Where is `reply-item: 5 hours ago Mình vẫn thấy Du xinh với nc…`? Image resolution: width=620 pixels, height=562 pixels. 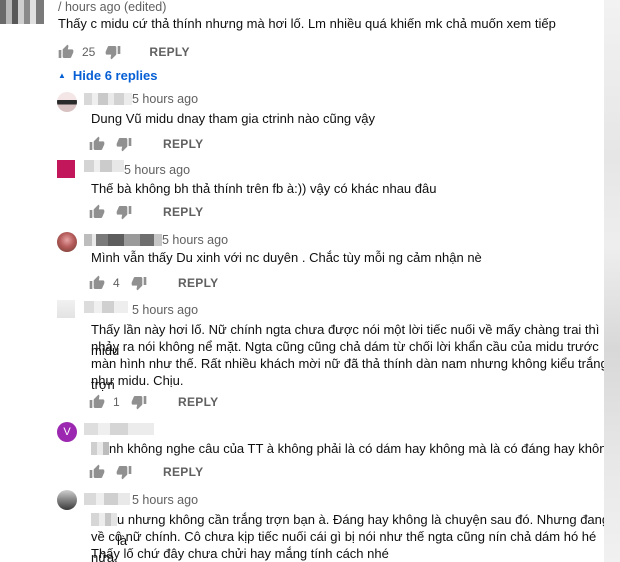
reply-item: 5 hours ago Mình vẫn thấy Du xinh với nc… is located at coordinates (310, 262).